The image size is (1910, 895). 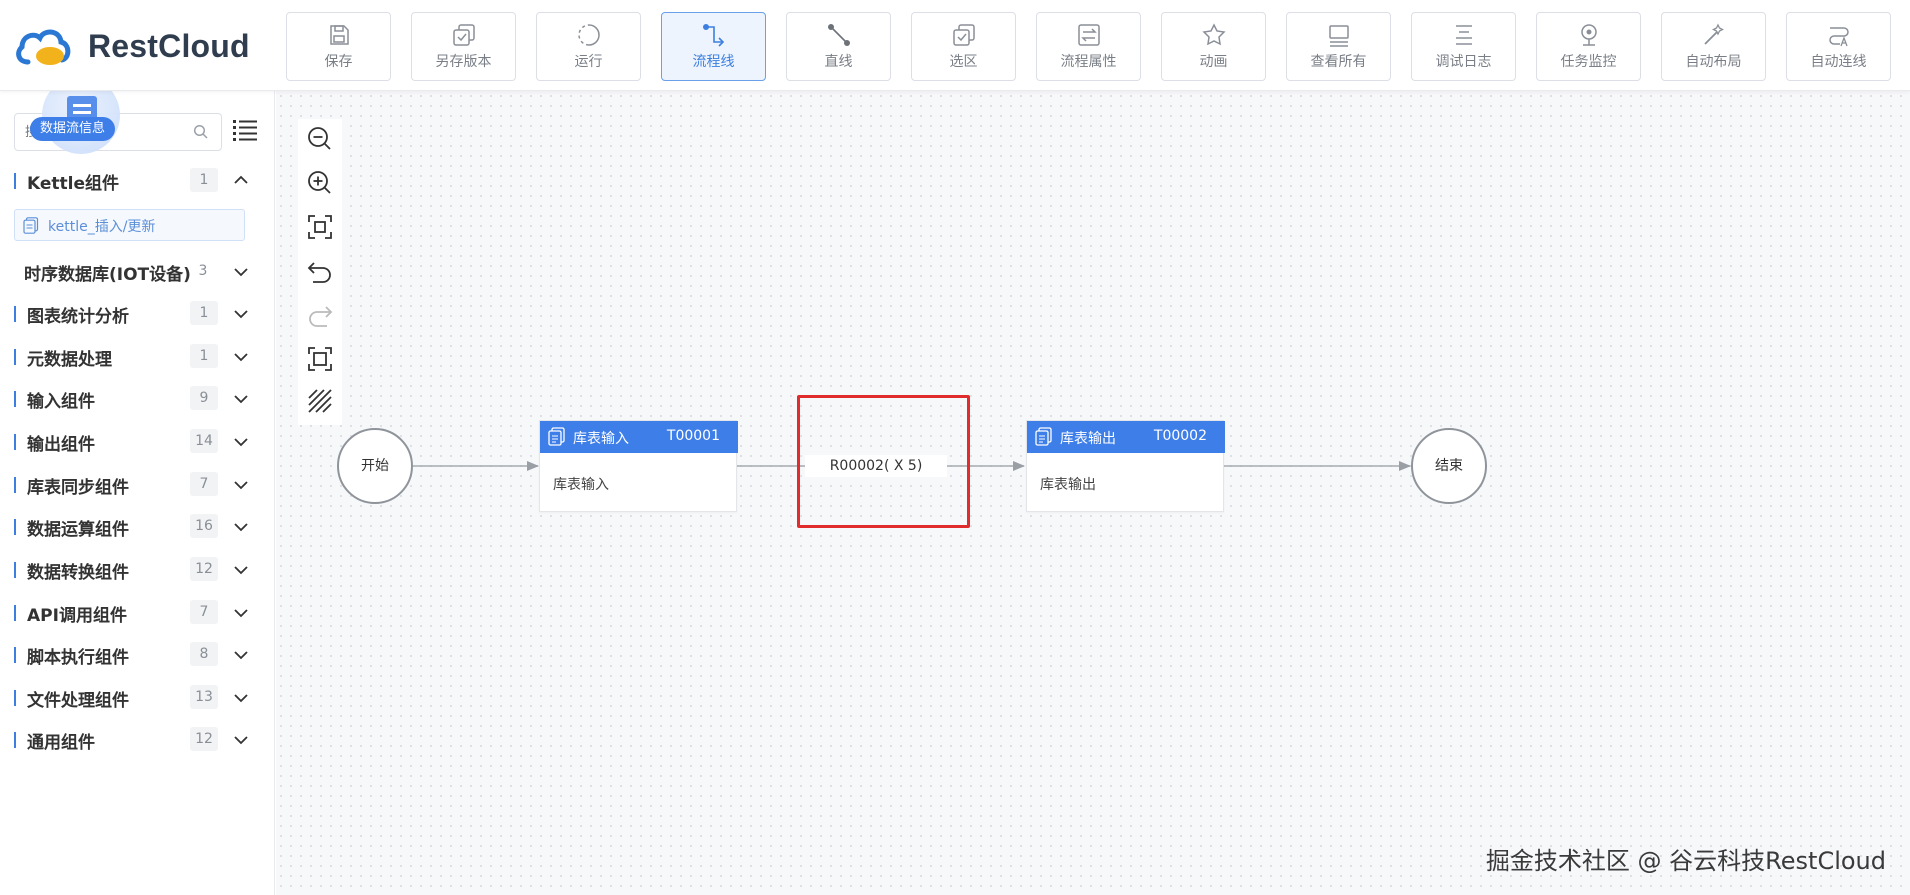 What do you see at coordinates (1838, 46) in the screenshot?
I see `toolbar-button-auto-connect: 自动连线` at bounding box center [1838, 46].